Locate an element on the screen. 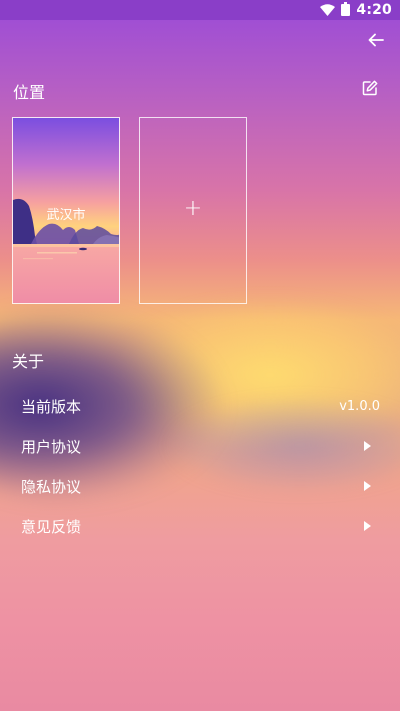  about-item-user-agreement: 用户协议 is located at coordinates (200, 446).